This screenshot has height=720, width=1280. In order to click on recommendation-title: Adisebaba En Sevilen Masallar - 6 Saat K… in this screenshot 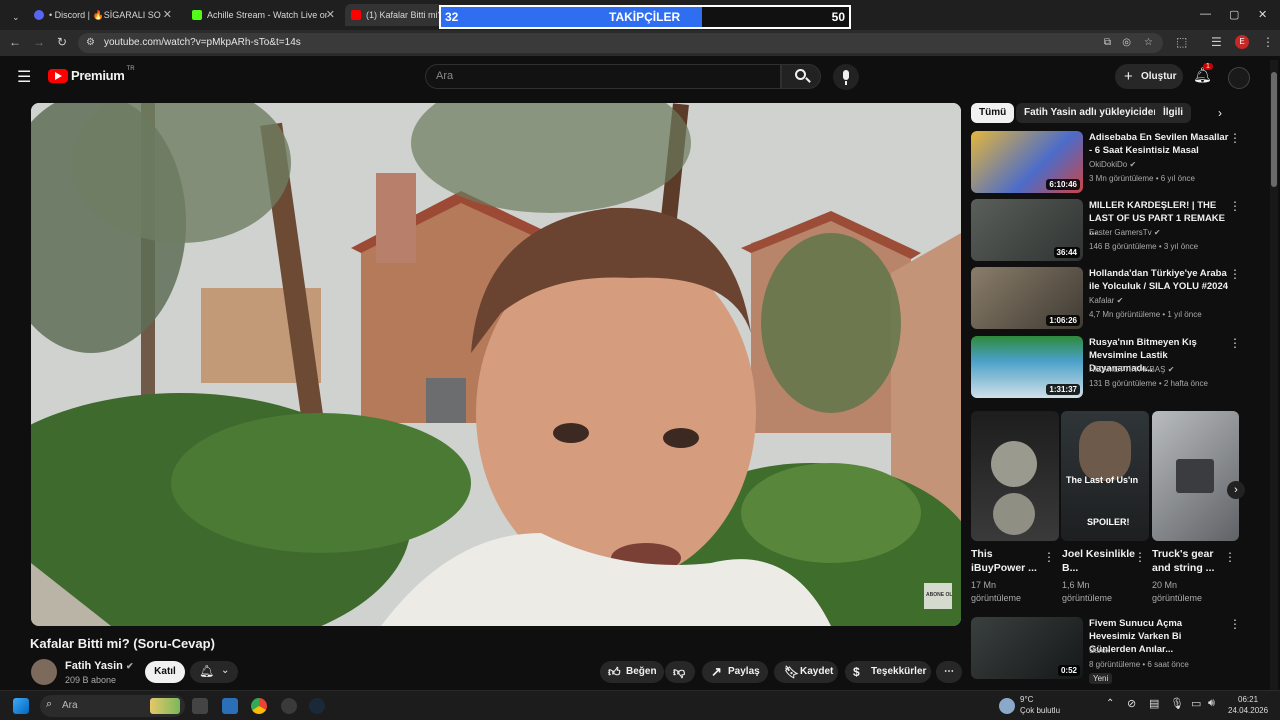, I will do `click(1159, 144)`.